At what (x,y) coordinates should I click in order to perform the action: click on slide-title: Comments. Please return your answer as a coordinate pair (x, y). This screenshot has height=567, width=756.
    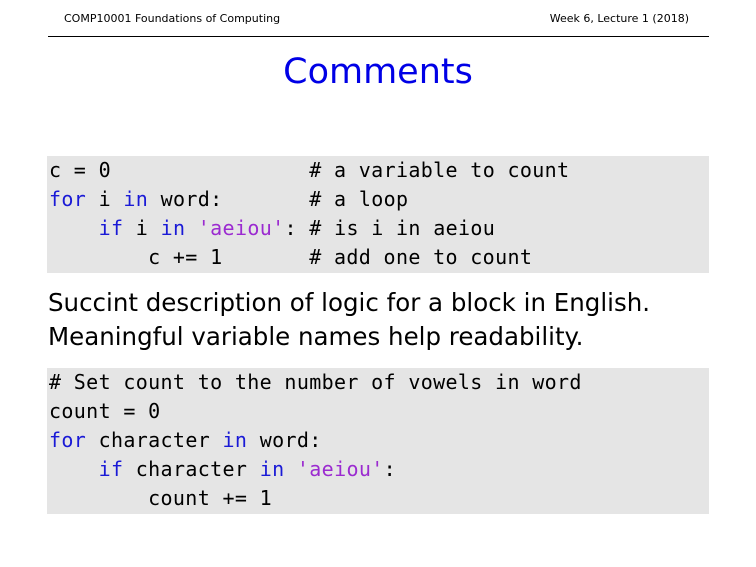
    Looking at the image, I should click on (378, 72).